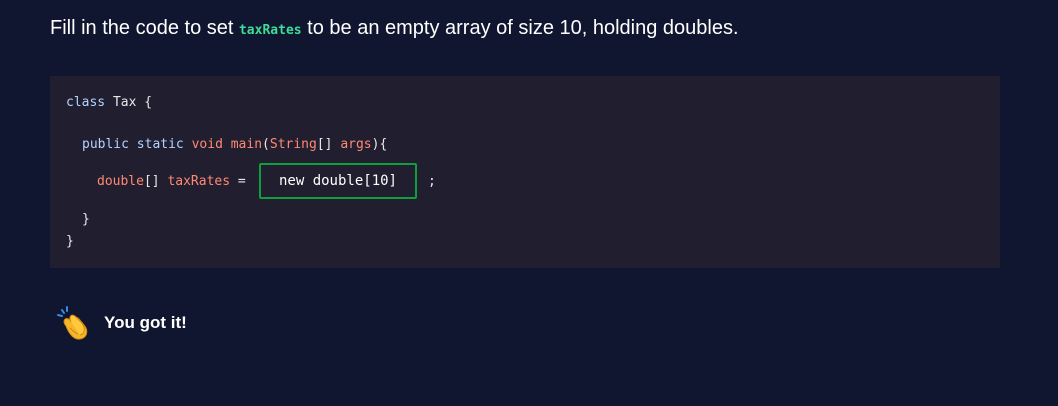  I want to click on code-paren: ){, so click(379, 144).